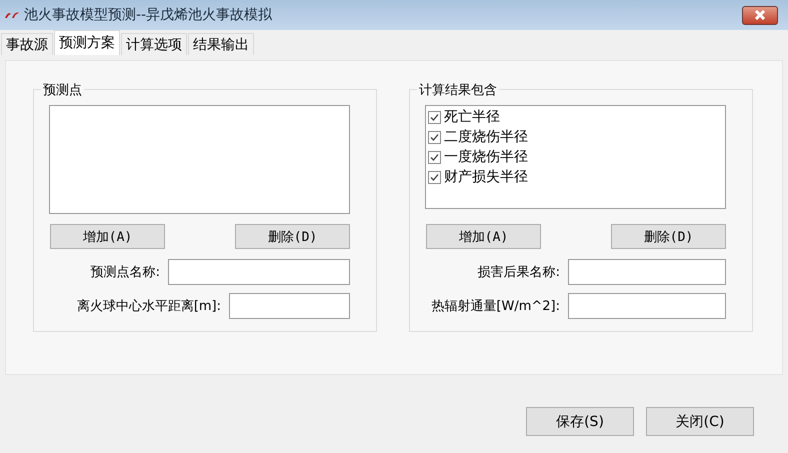  What do you see at coordinates (149, 15) in the screenshot?
I see `window-title: 池火事故模型预测--异戊烯池火事故模拟` at bounding box center [149, 15].